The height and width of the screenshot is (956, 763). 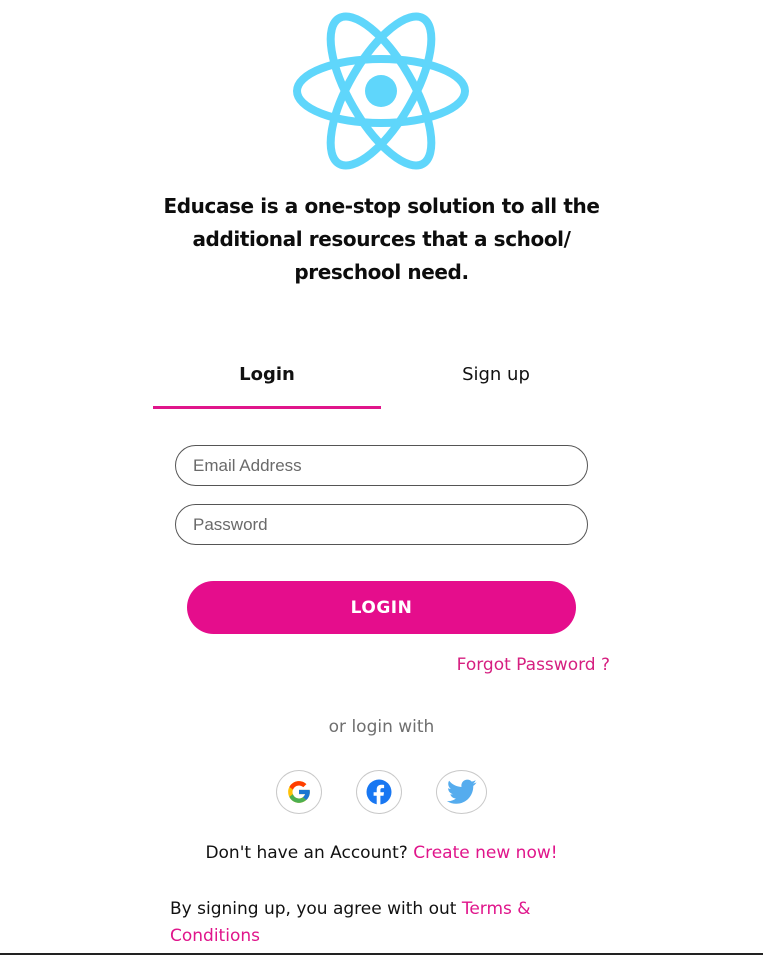 I want to click on tab-signup: Sign up, so click(x=496, y=380).